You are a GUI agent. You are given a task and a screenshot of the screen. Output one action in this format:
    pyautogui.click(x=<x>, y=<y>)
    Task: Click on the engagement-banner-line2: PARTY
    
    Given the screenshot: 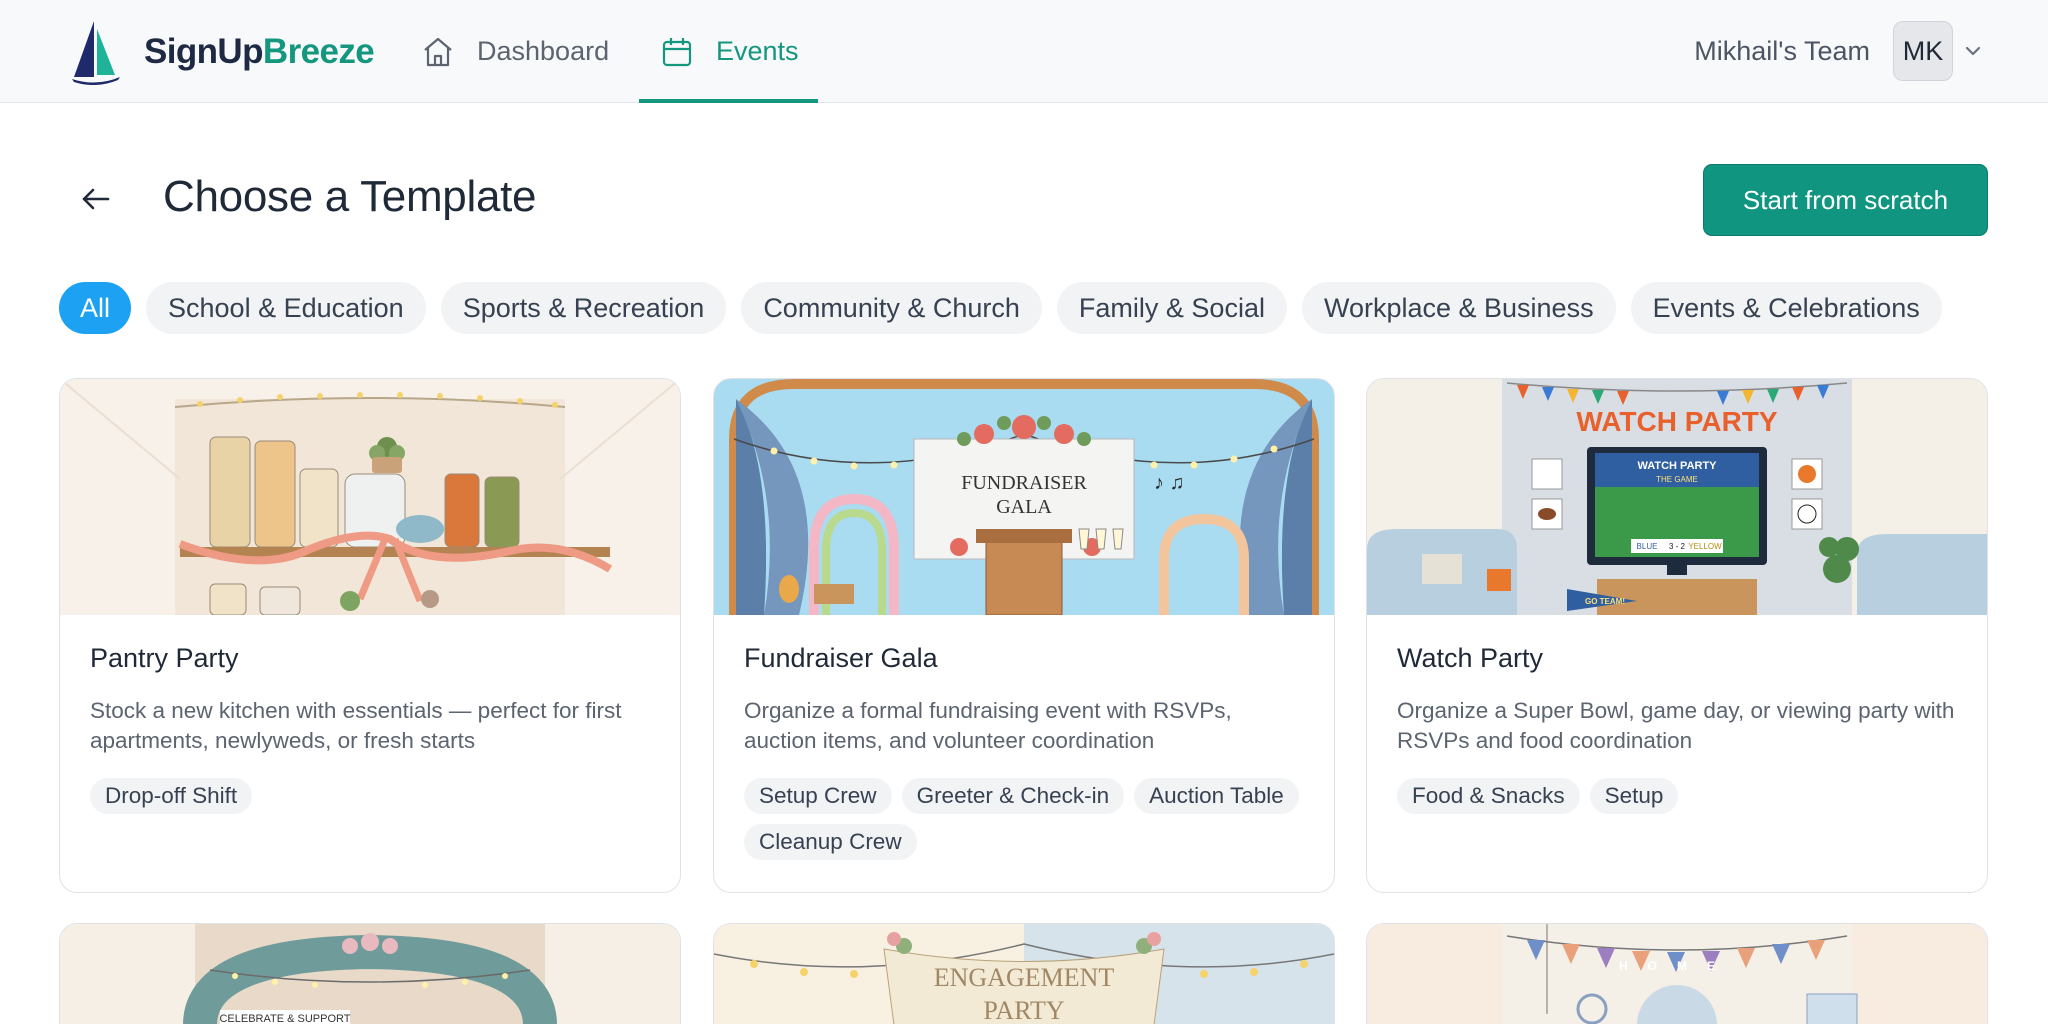 What is the action you would take?
    pyautogui.click(x=1024, y=1010)
    